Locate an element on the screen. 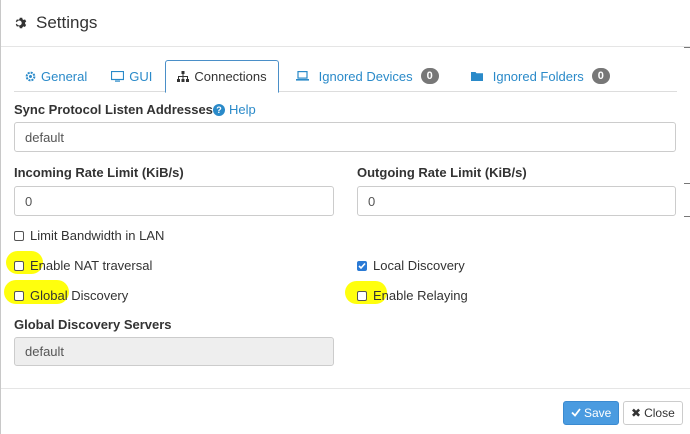 Image resolution: width=690 pixels, height=434 pixels. nat-traversal-label: Enable NAT traversal is located at coordinates (91, 265).